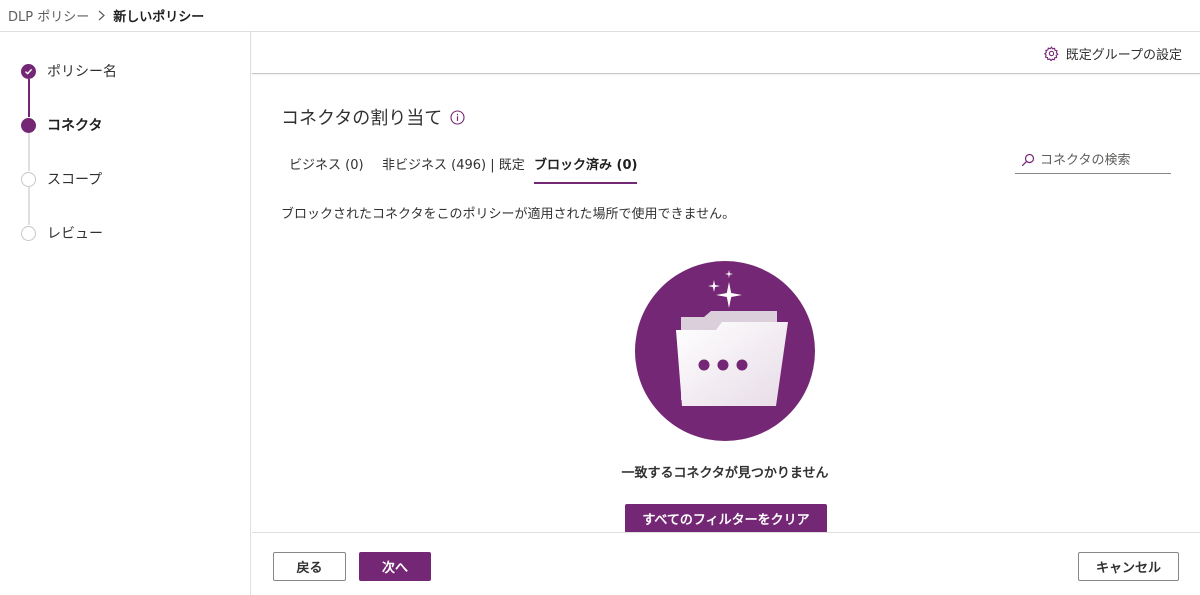 This screenshot has width=1200, height=595. I want to click on step-label: ポリシー名, so click(82, 72).